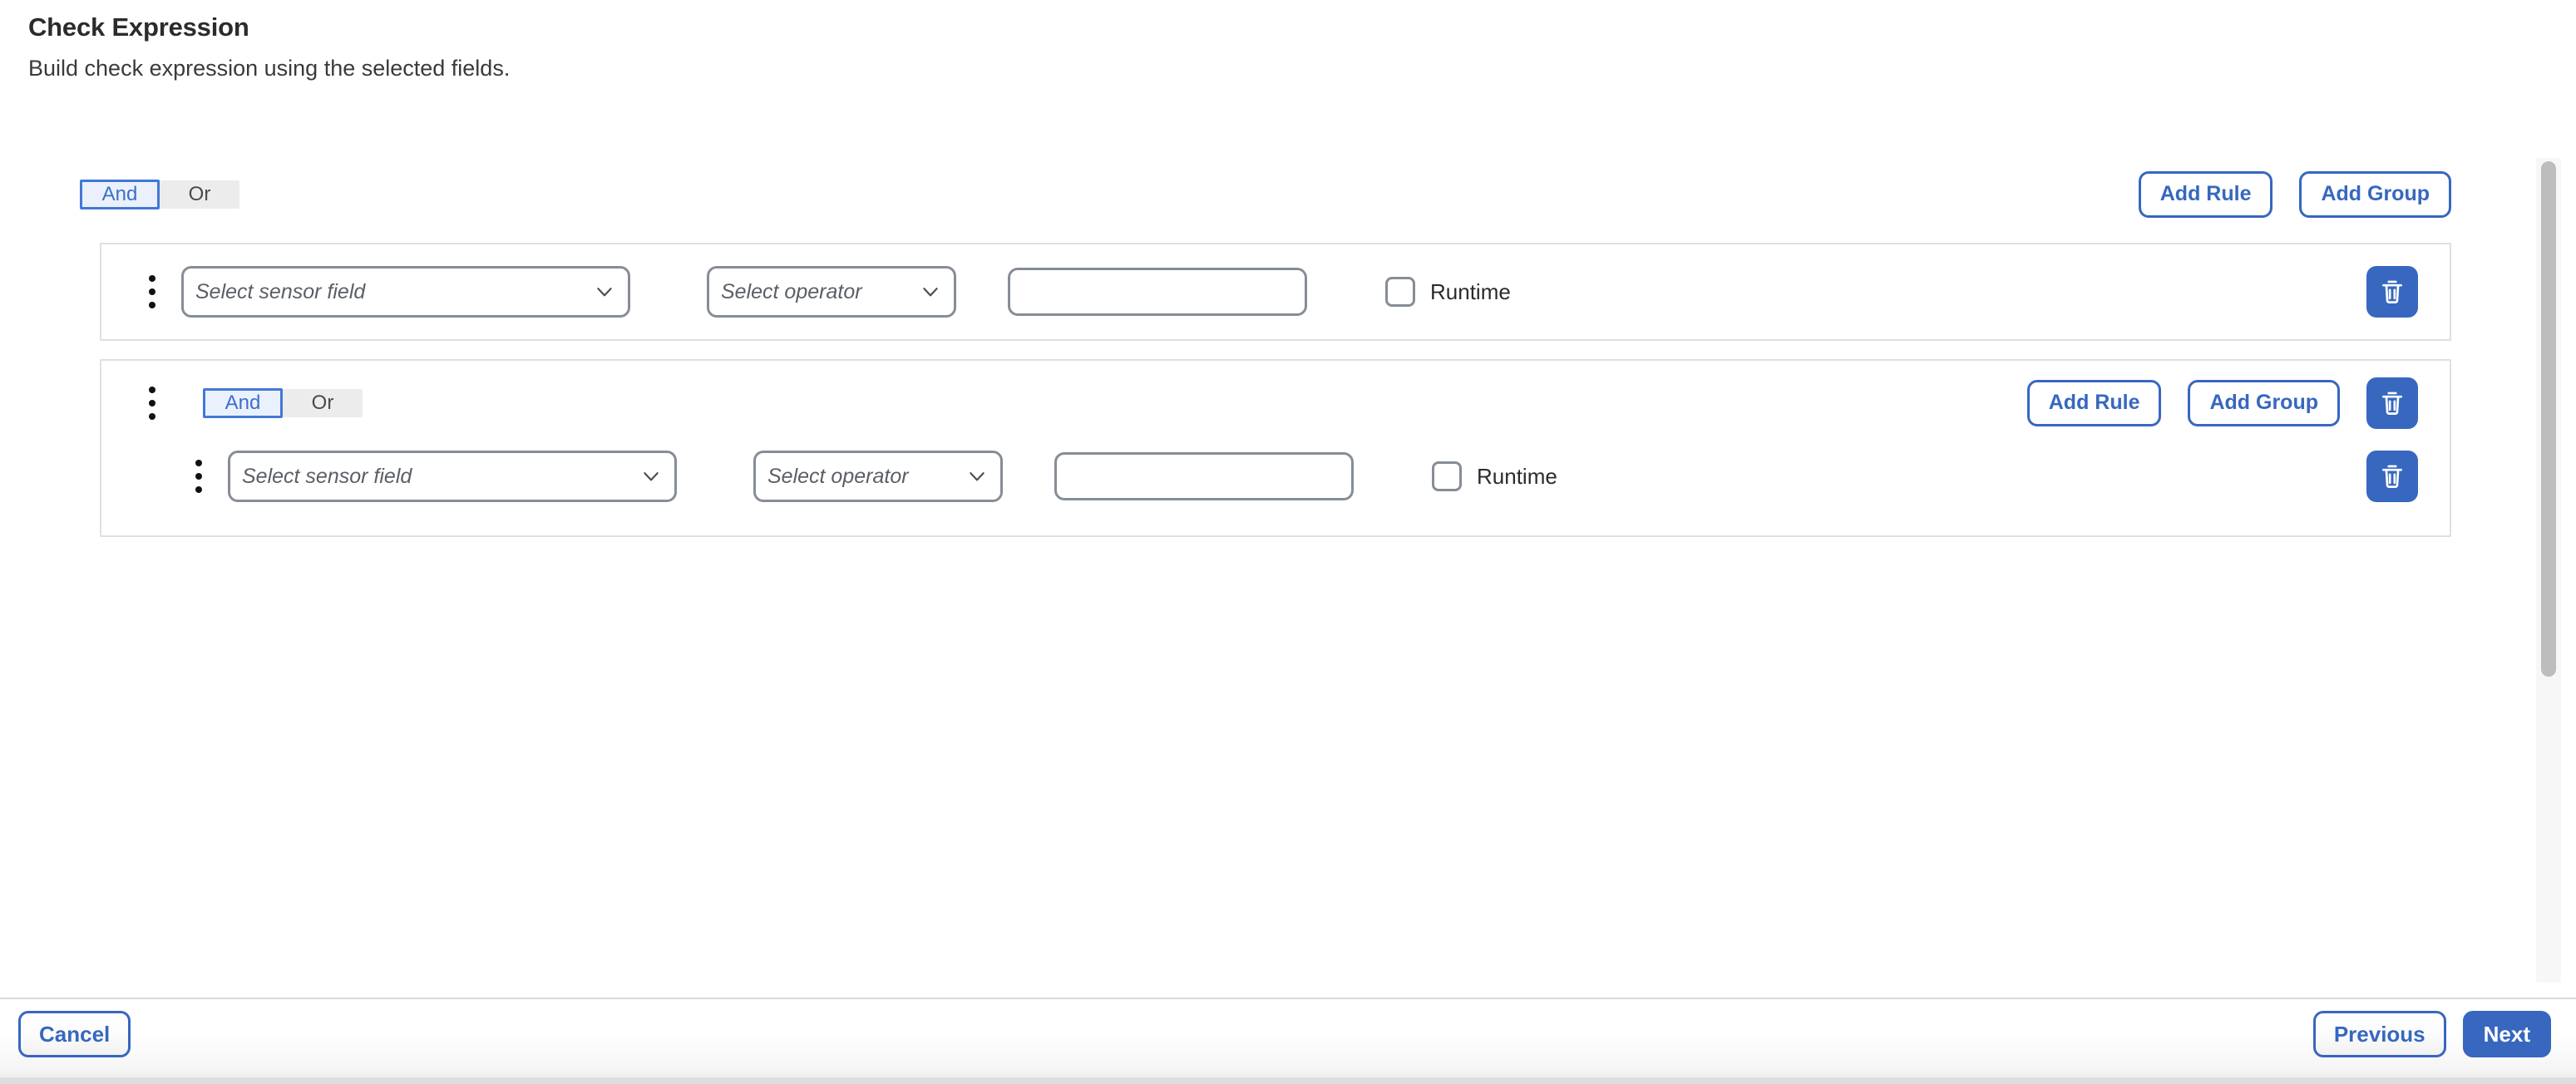  I want to click on runtime-checkbox, so click(1400, 292).